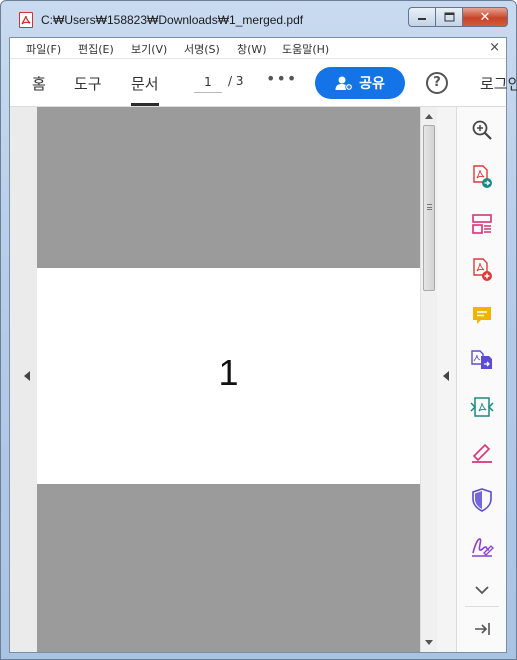  What do you see at coordinates (482, 407) in the screenshot?
I see `compress-pdf-icon` at bounding box center [482, 407].